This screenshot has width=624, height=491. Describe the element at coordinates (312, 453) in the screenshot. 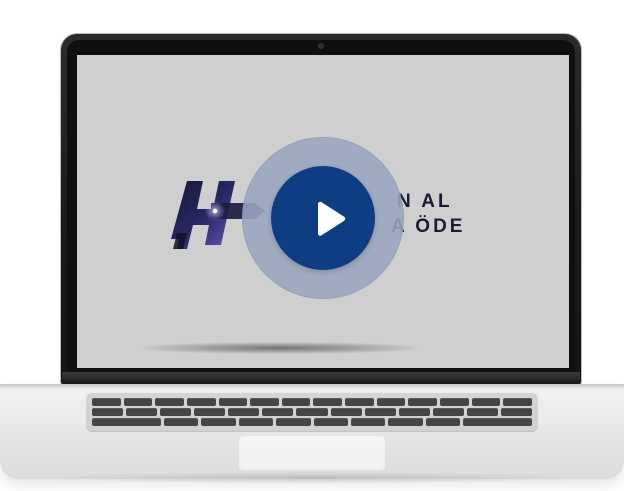

I see `trackpad` at that location.